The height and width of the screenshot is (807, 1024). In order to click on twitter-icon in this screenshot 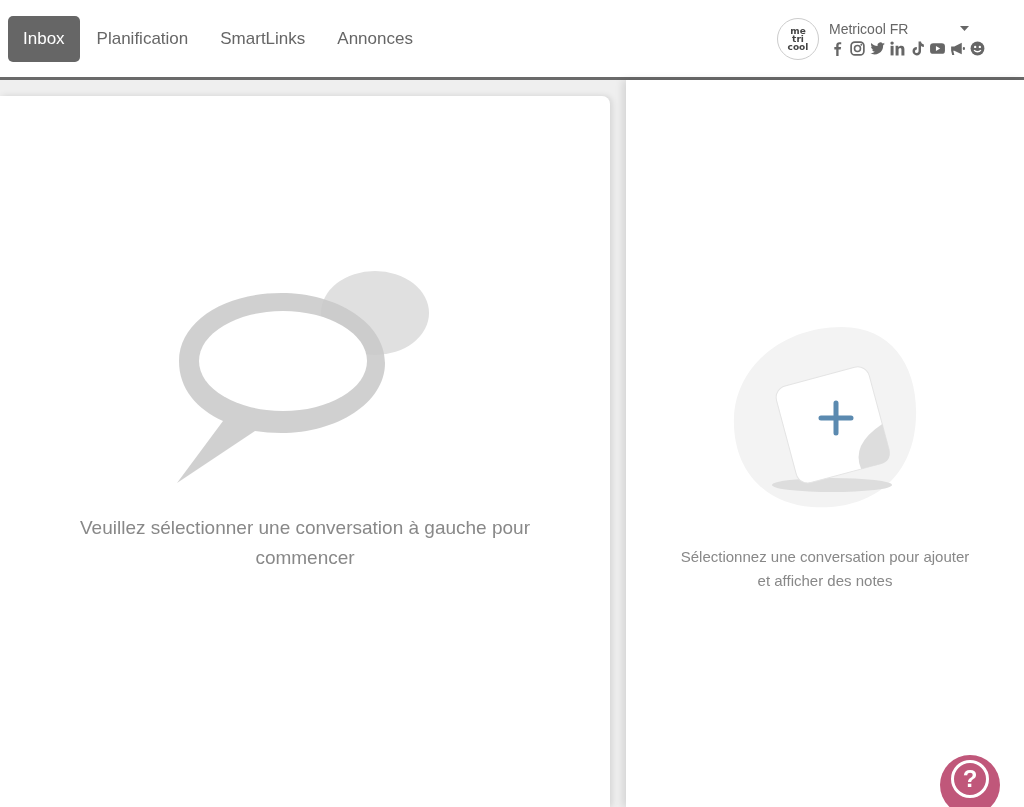, I will do `click(877, 48)`.